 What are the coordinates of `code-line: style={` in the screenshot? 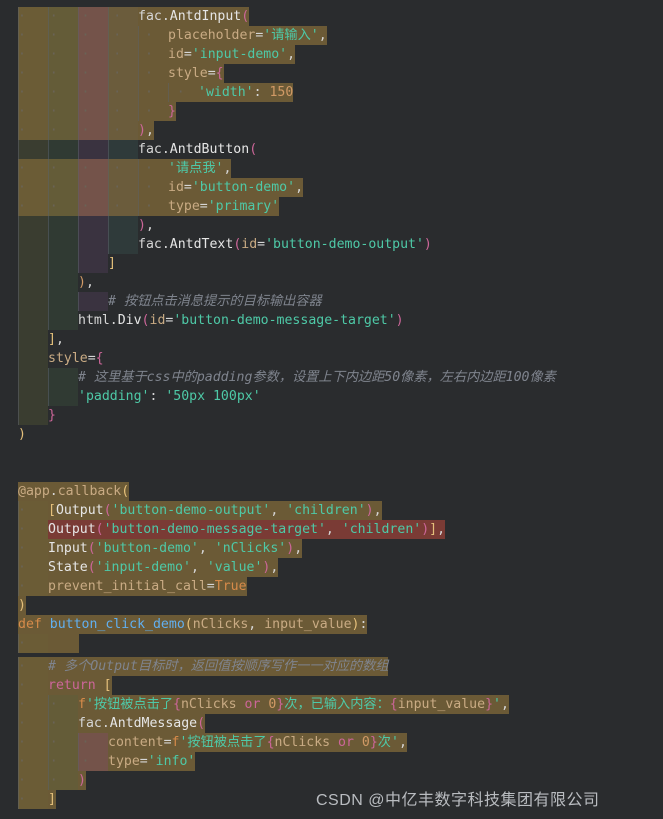 It's located at (331, 358).